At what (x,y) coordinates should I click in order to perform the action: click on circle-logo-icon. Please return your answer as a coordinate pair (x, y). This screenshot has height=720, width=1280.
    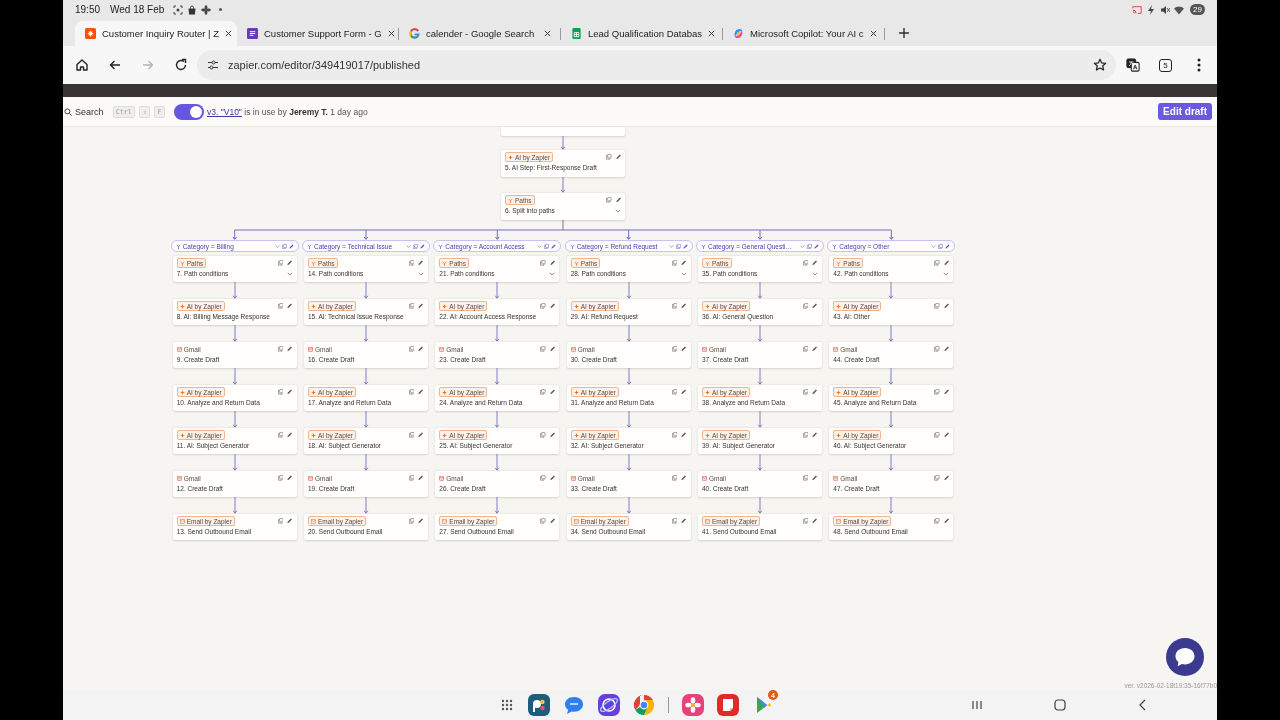
    Looking at the image, I should click on (644, 705).